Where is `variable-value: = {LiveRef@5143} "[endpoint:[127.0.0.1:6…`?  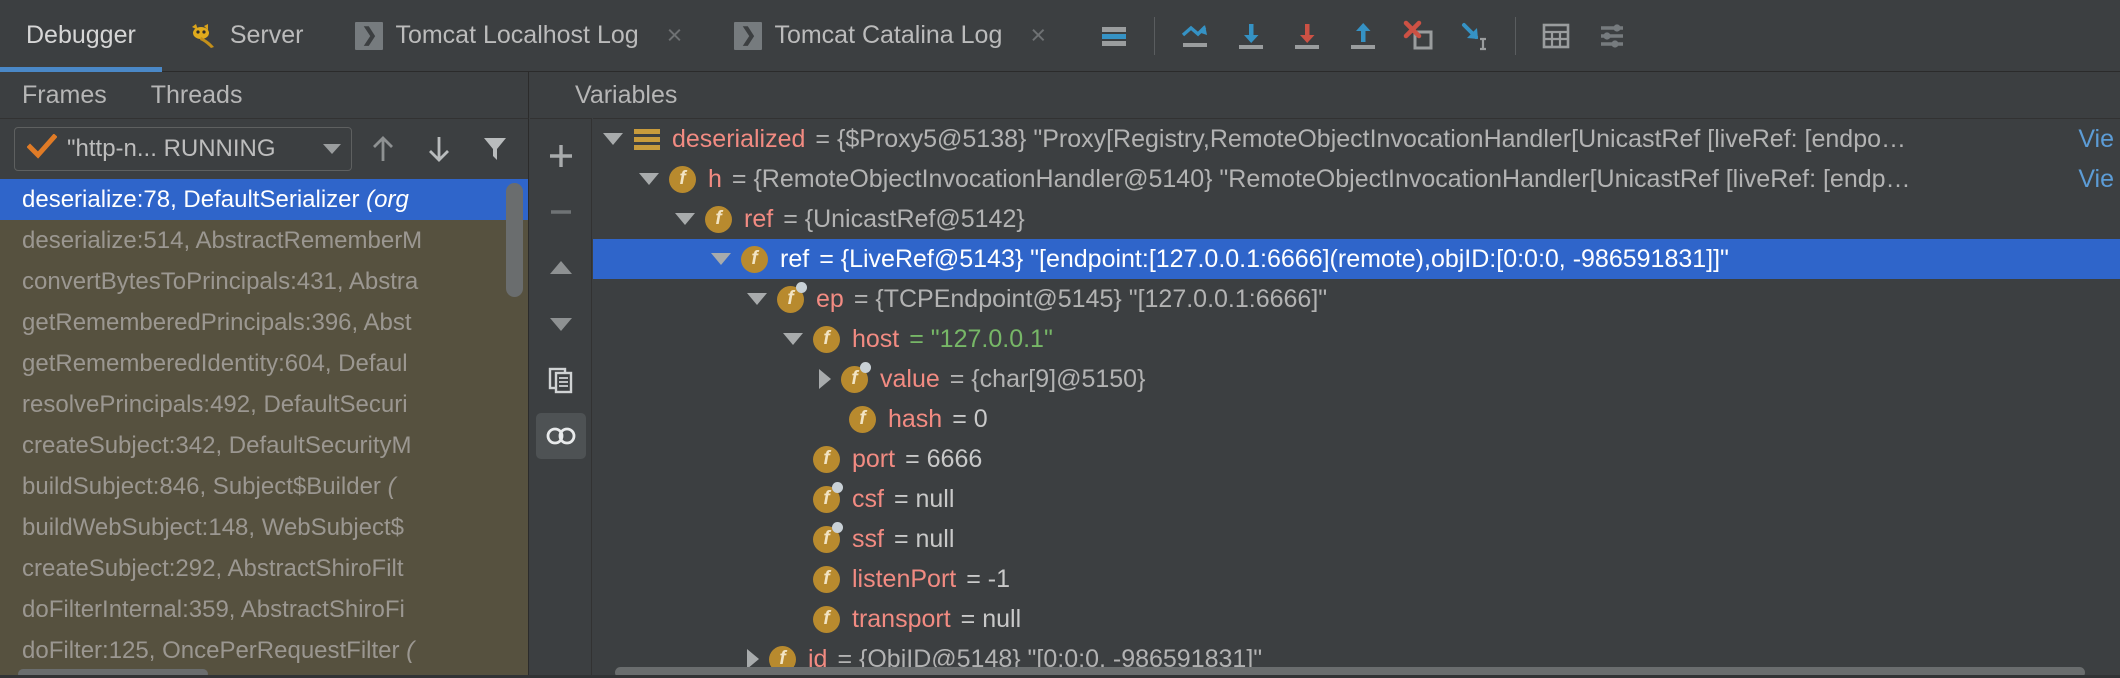
variable-value: = {LiveRef@5143} "[endpoint:[127.0.0.1:6… is located at coordinates (1274, 259).